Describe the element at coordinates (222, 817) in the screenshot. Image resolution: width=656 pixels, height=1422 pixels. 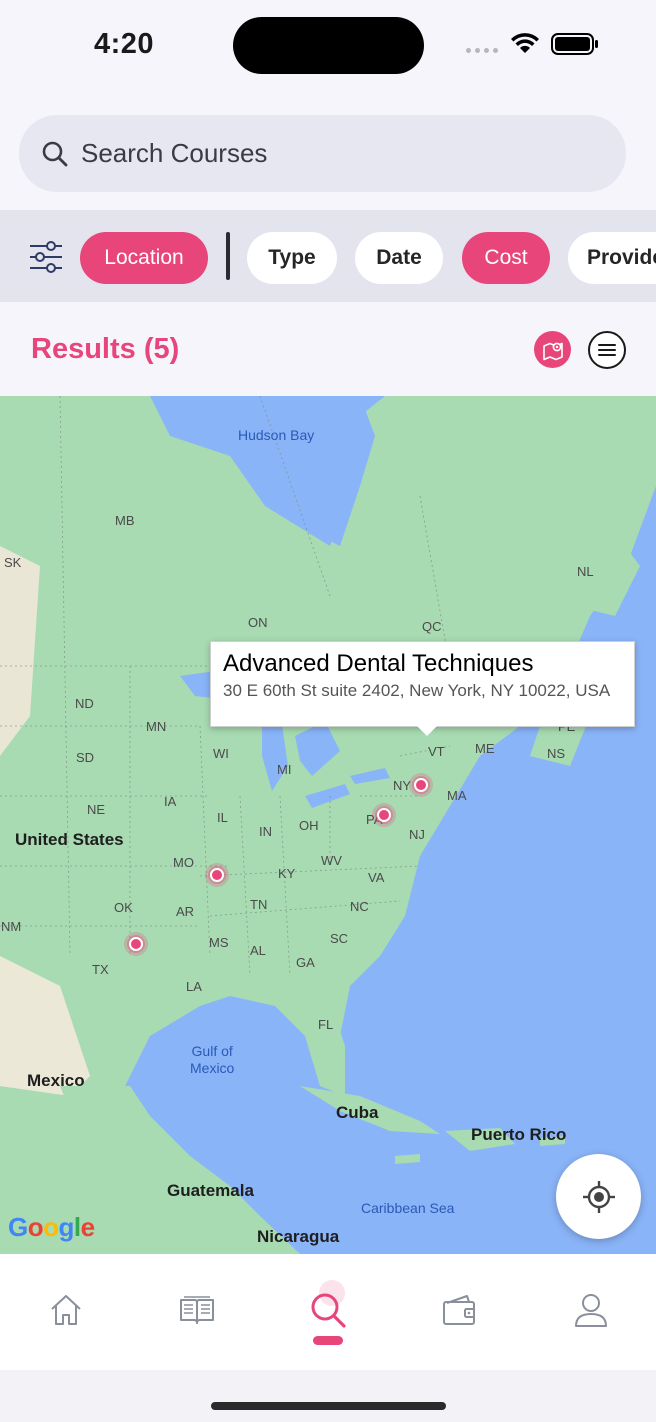
I see `map-label-il: IL` at that location.